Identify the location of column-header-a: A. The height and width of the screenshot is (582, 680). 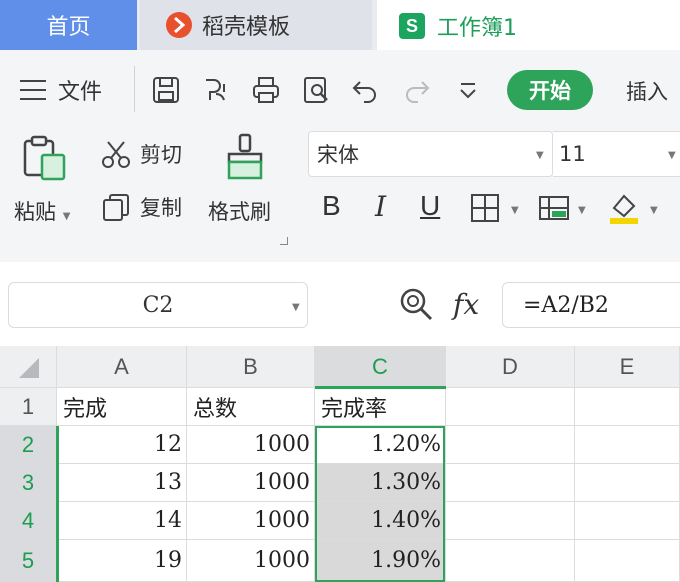
(122, 367).